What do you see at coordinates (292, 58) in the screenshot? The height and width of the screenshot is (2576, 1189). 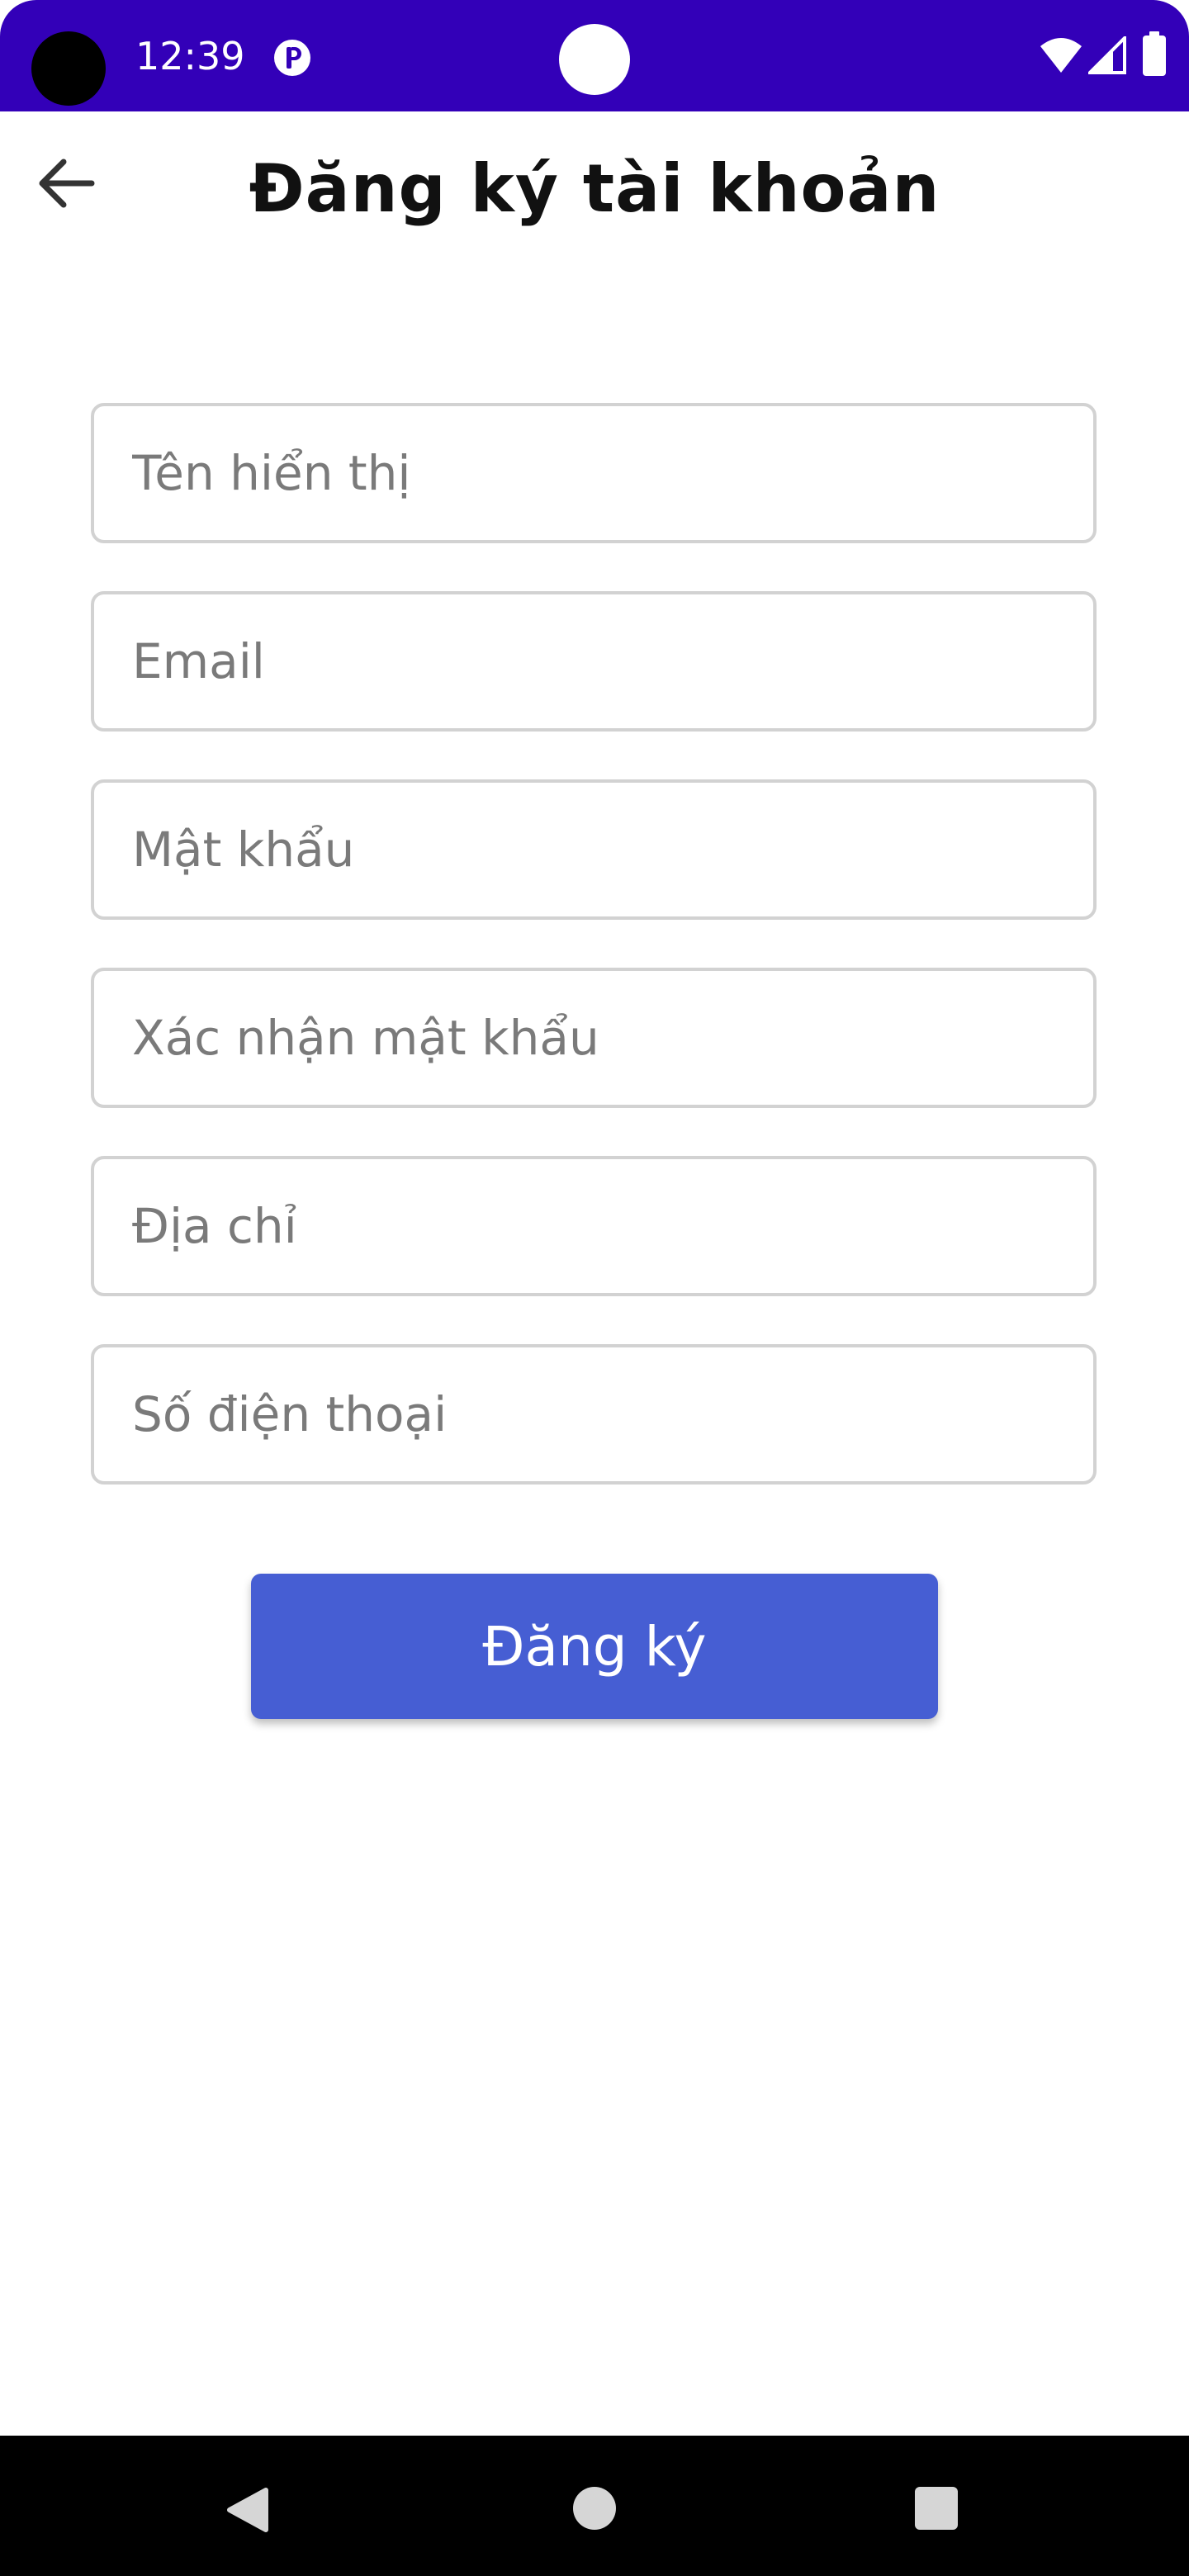 I see `notification-p-icon` at bounding box center [292, 58].